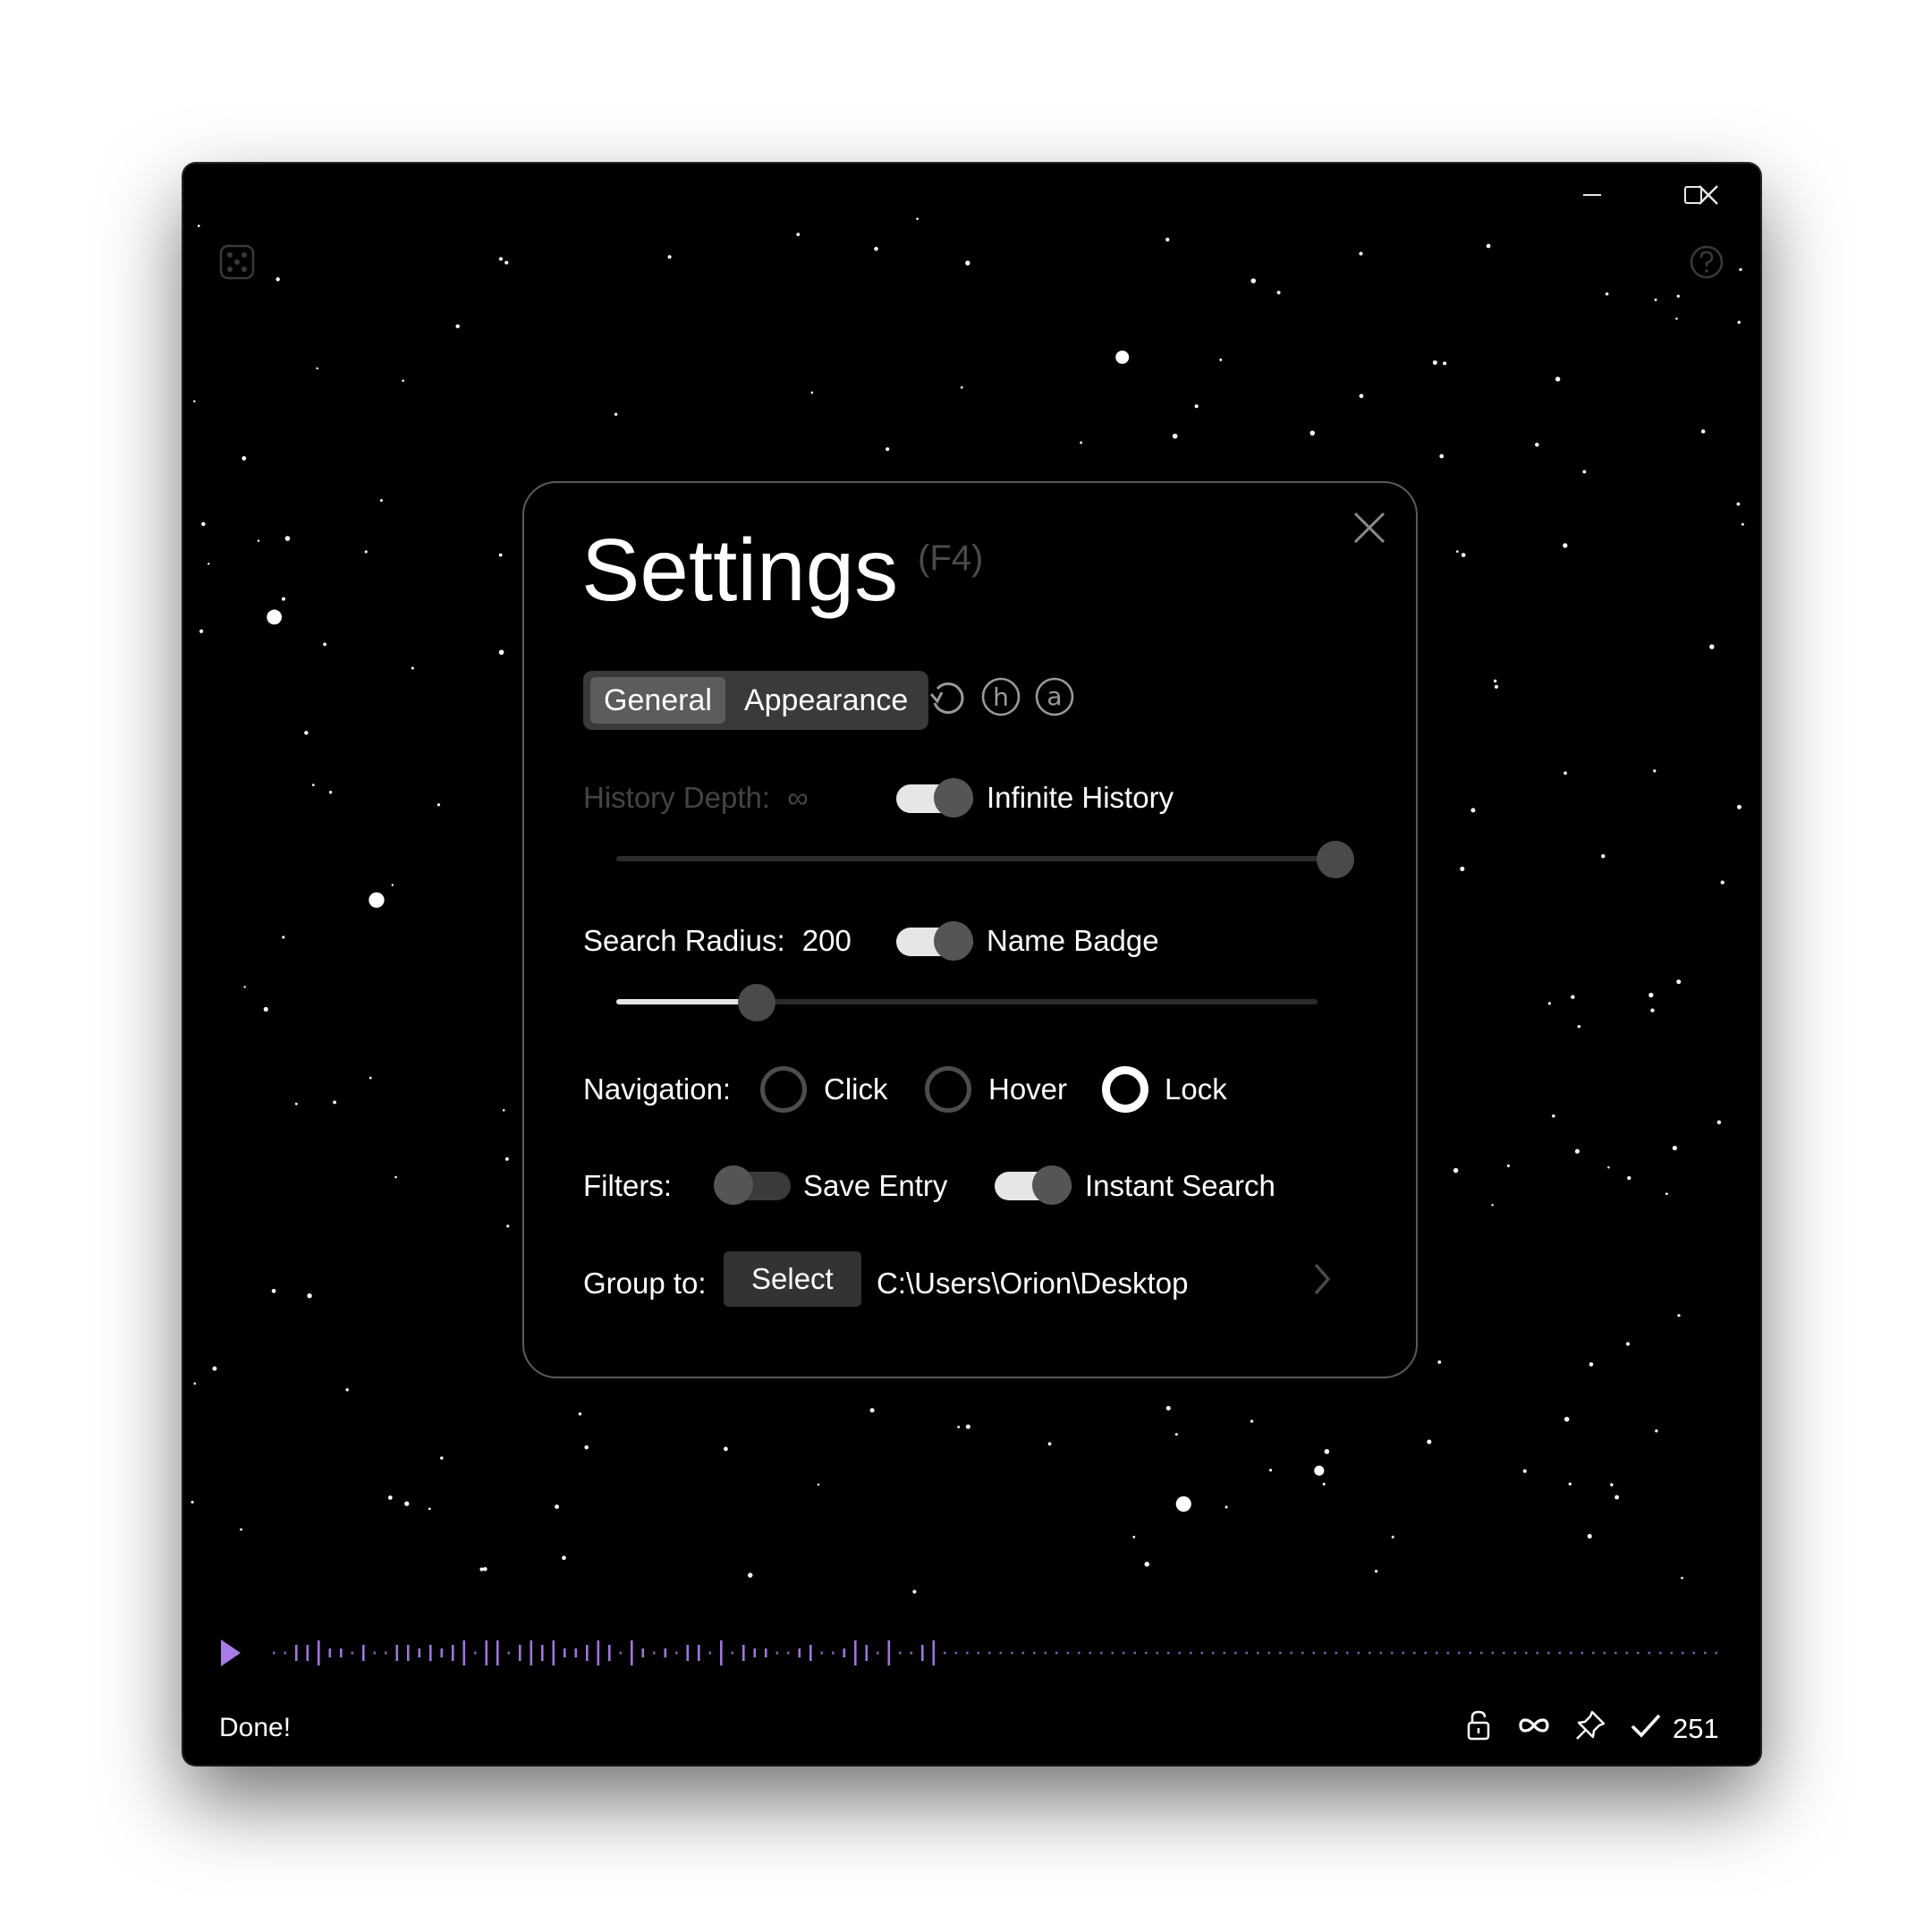 The image size is (1932, 1932). Describe the element at coordinates (1322, 1279) in the screenshot. I see `chevron-right-icon` at that location.